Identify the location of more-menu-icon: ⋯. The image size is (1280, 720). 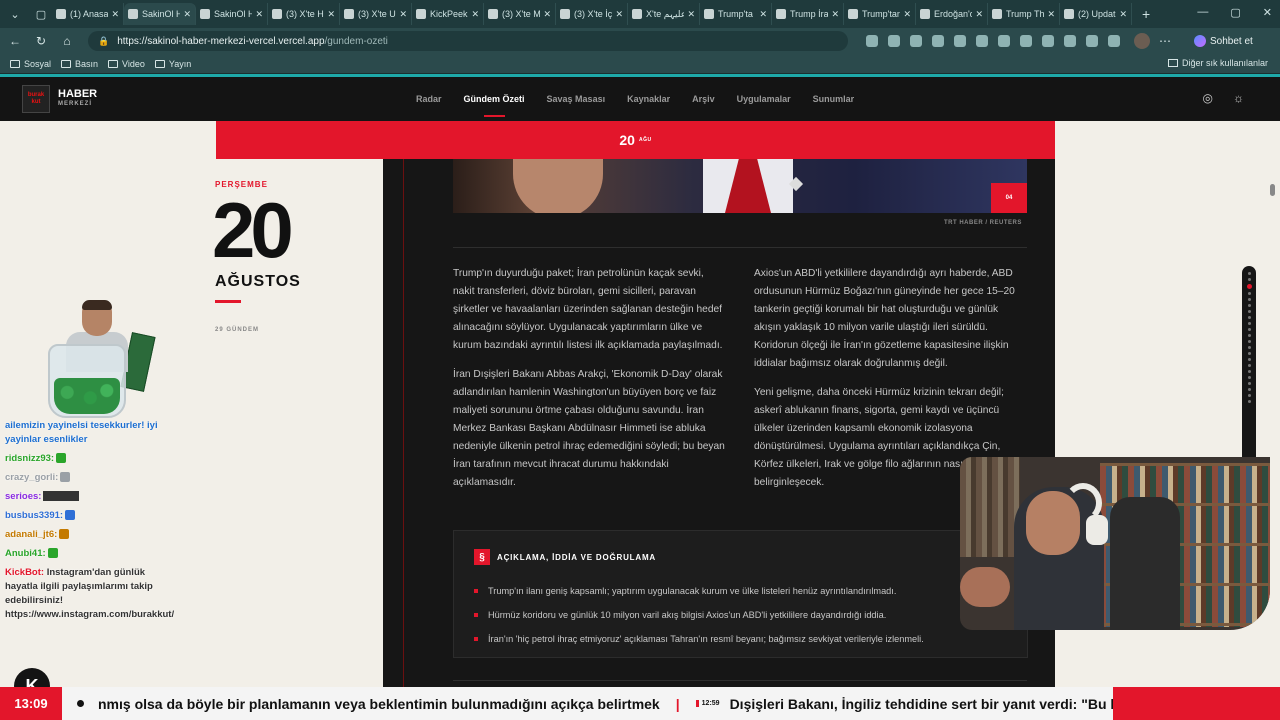
(1165, 41).